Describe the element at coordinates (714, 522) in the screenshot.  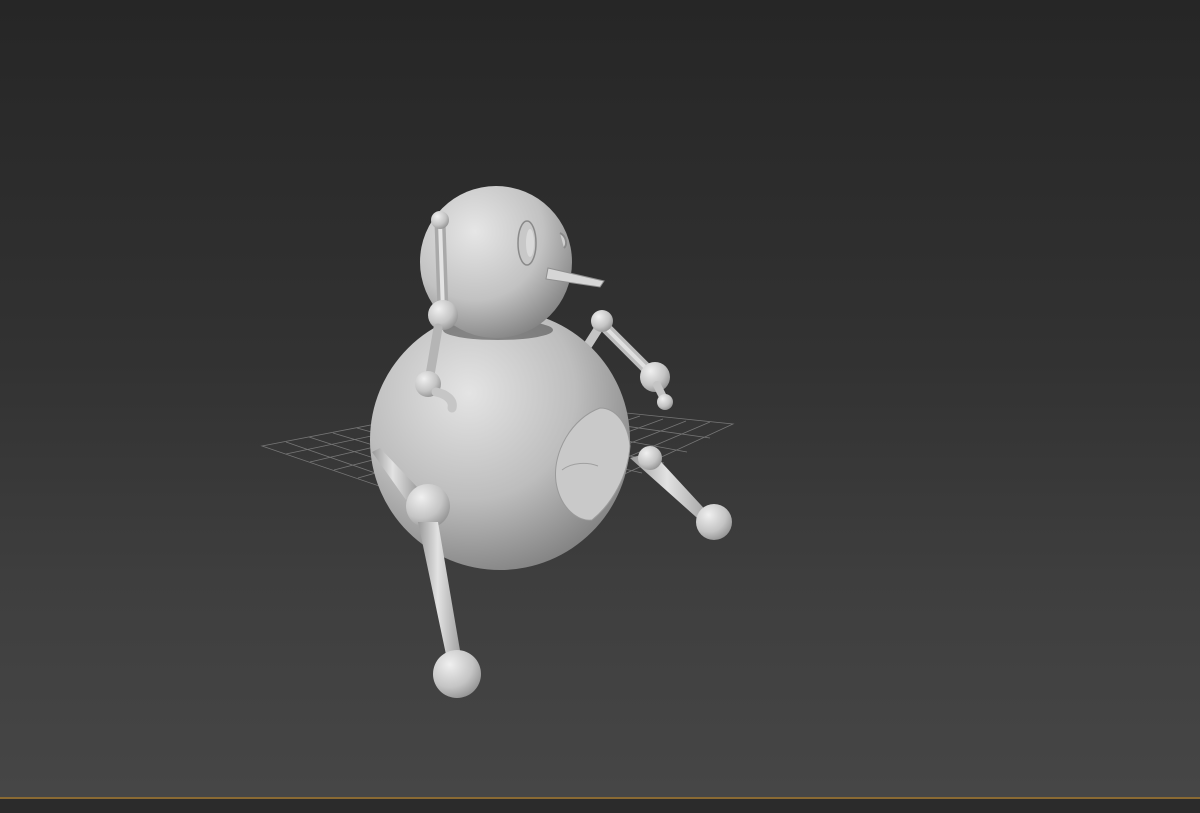
I see `foot-right` at that location.